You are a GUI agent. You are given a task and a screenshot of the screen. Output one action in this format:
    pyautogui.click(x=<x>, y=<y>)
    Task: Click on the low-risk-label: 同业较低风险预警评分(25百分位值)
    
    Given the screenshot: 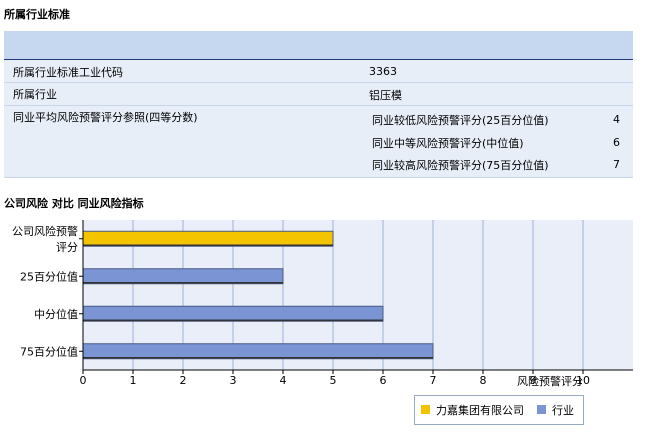 What is the action you would take?
    pyautogui.click(x=460, y=120)
    